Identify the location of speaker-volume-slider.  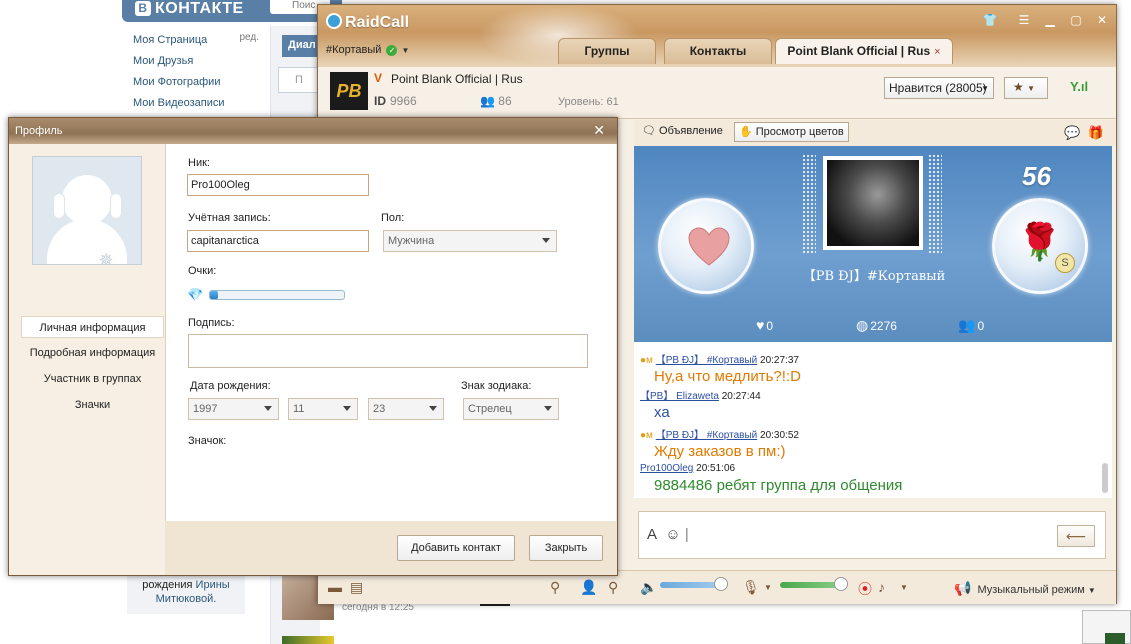
(694, 584).